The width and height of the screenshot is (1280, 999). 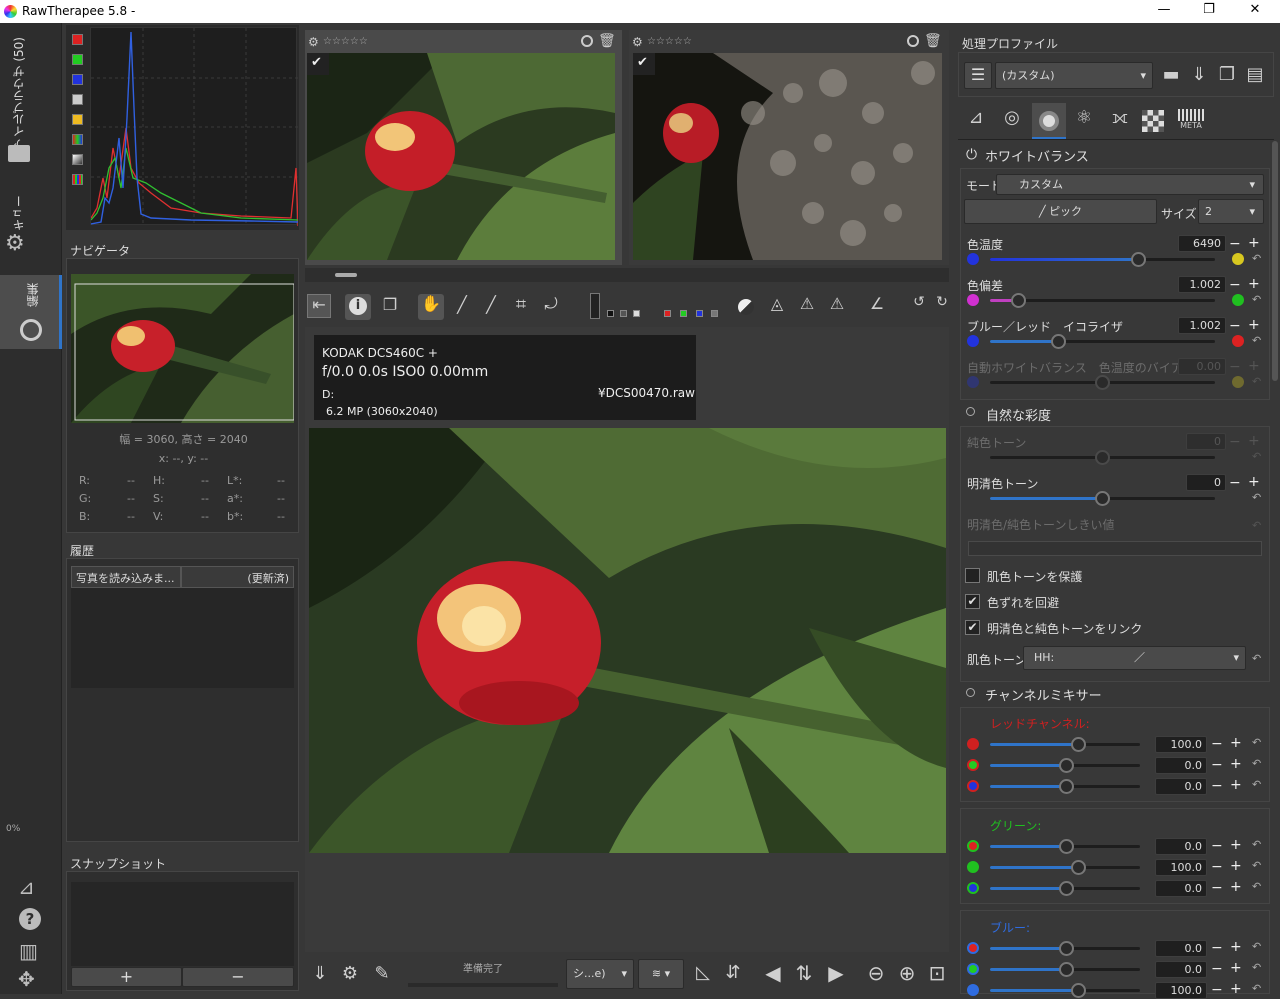 What do you see at coordinates (1217, 765) in the screenshot?
I see `mixer-red-1-decrement: −` at bounding box center [1217, 765].